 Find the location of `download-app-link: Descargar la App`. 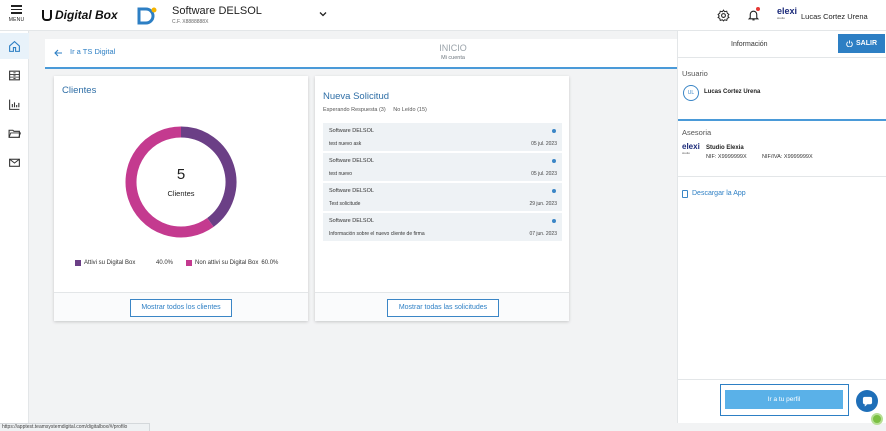

download-app-link: Descargar la App is located at coordinates (719, 193).